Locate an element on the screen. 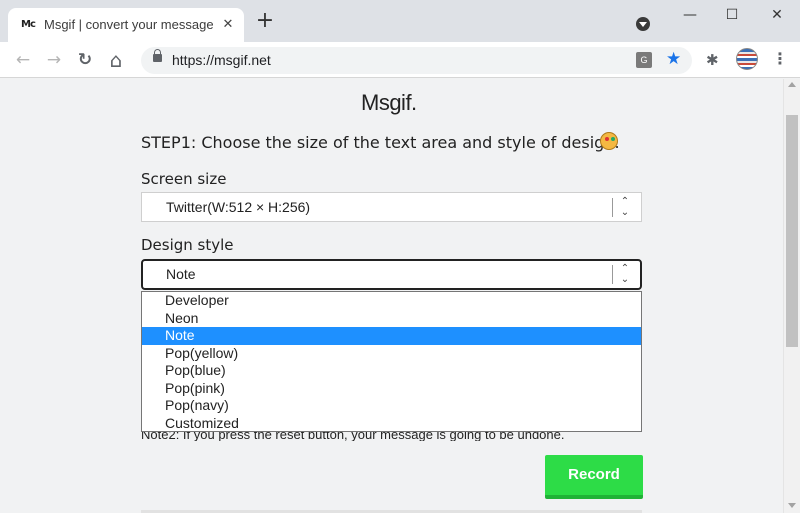  design-style-option: Note is located at coordinates (391, 336).